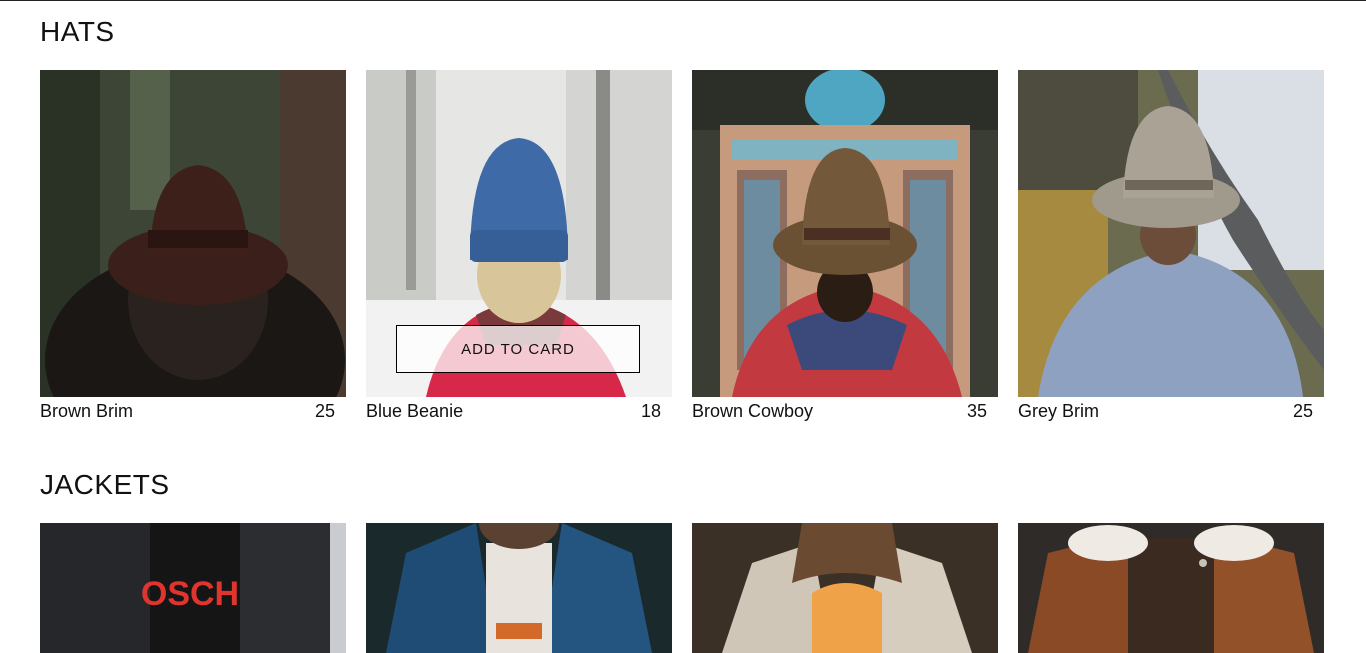 The width and height of the screenshot is (1366, 653). What do you see at coordinates (1171, 233) in the screenshot?
I see `product-image-grey-brim` at bounding box center [1171, 233].